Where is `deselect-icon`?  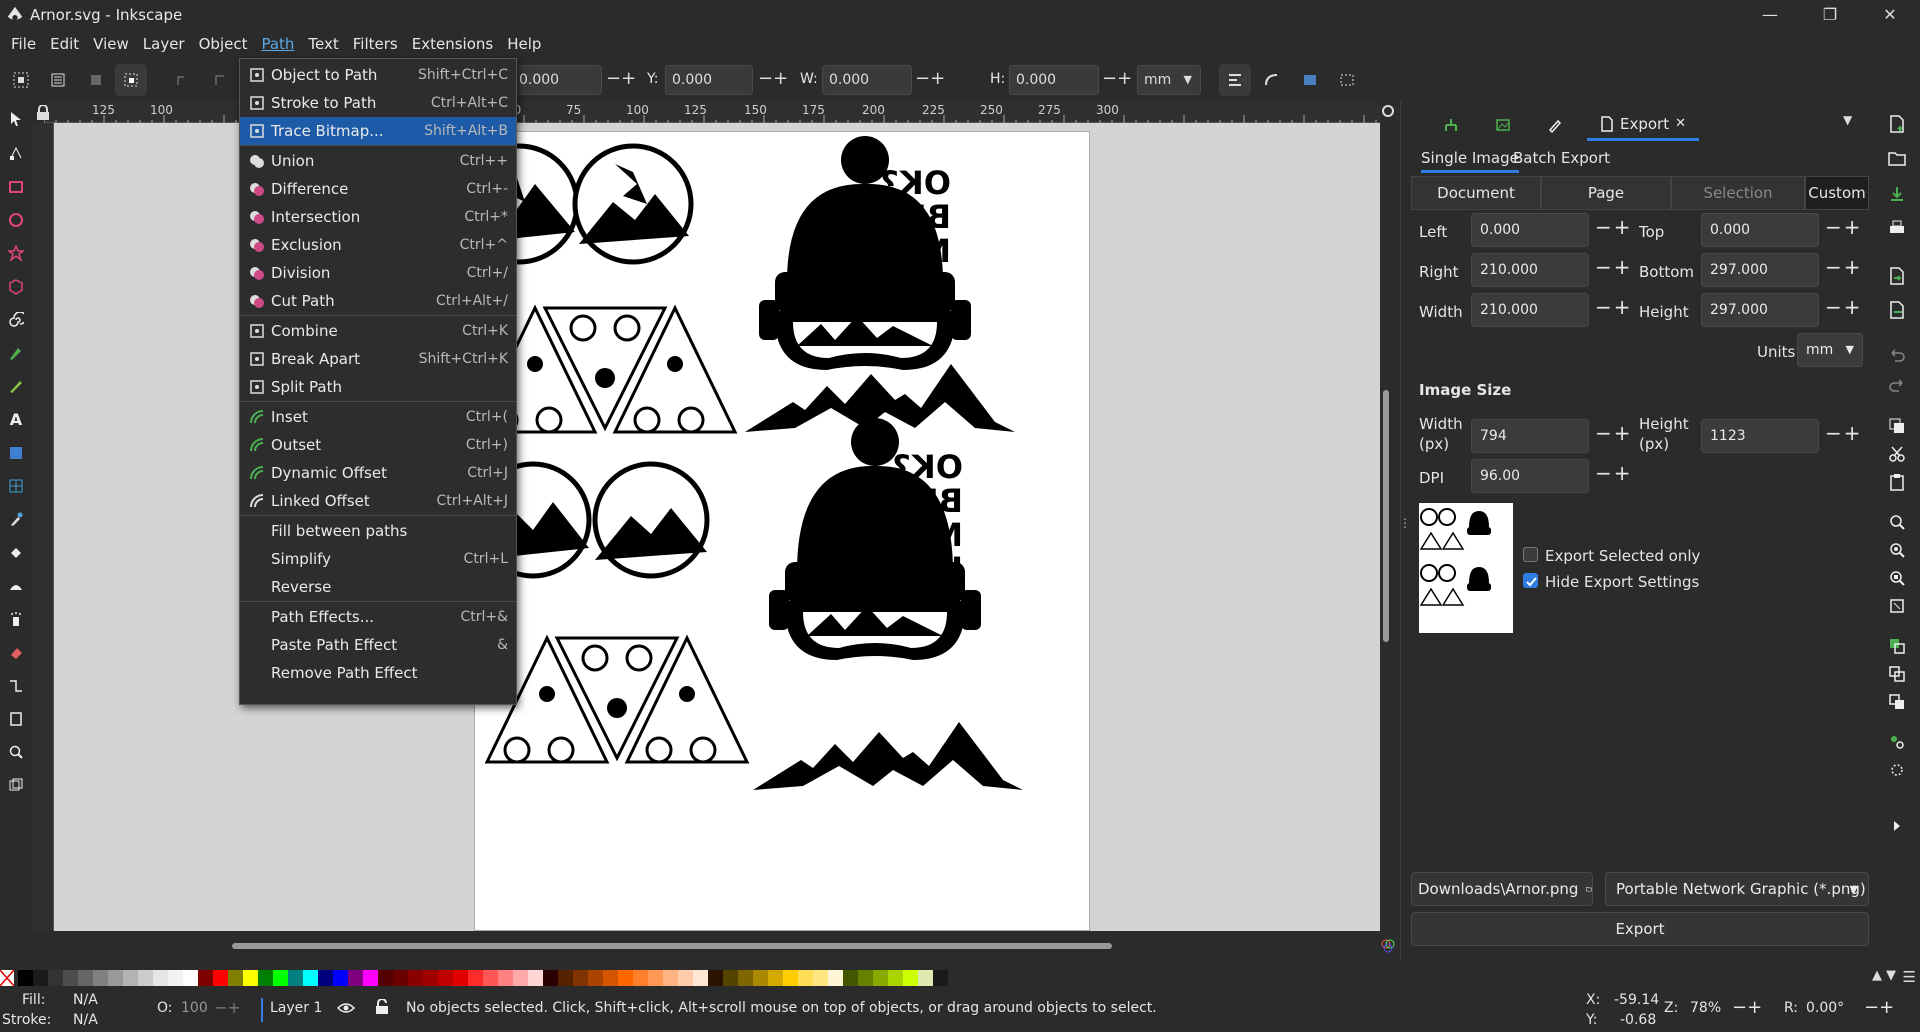 deselect-icon is located at coordinates (96, 80).